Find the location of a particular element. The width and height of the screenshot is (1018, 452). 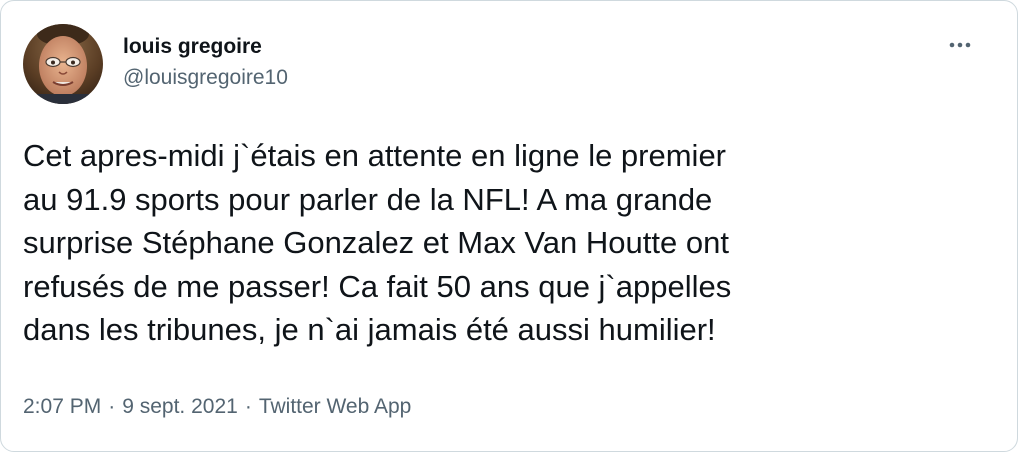

more-horizontal-icon is located at coordinates (960, 45).